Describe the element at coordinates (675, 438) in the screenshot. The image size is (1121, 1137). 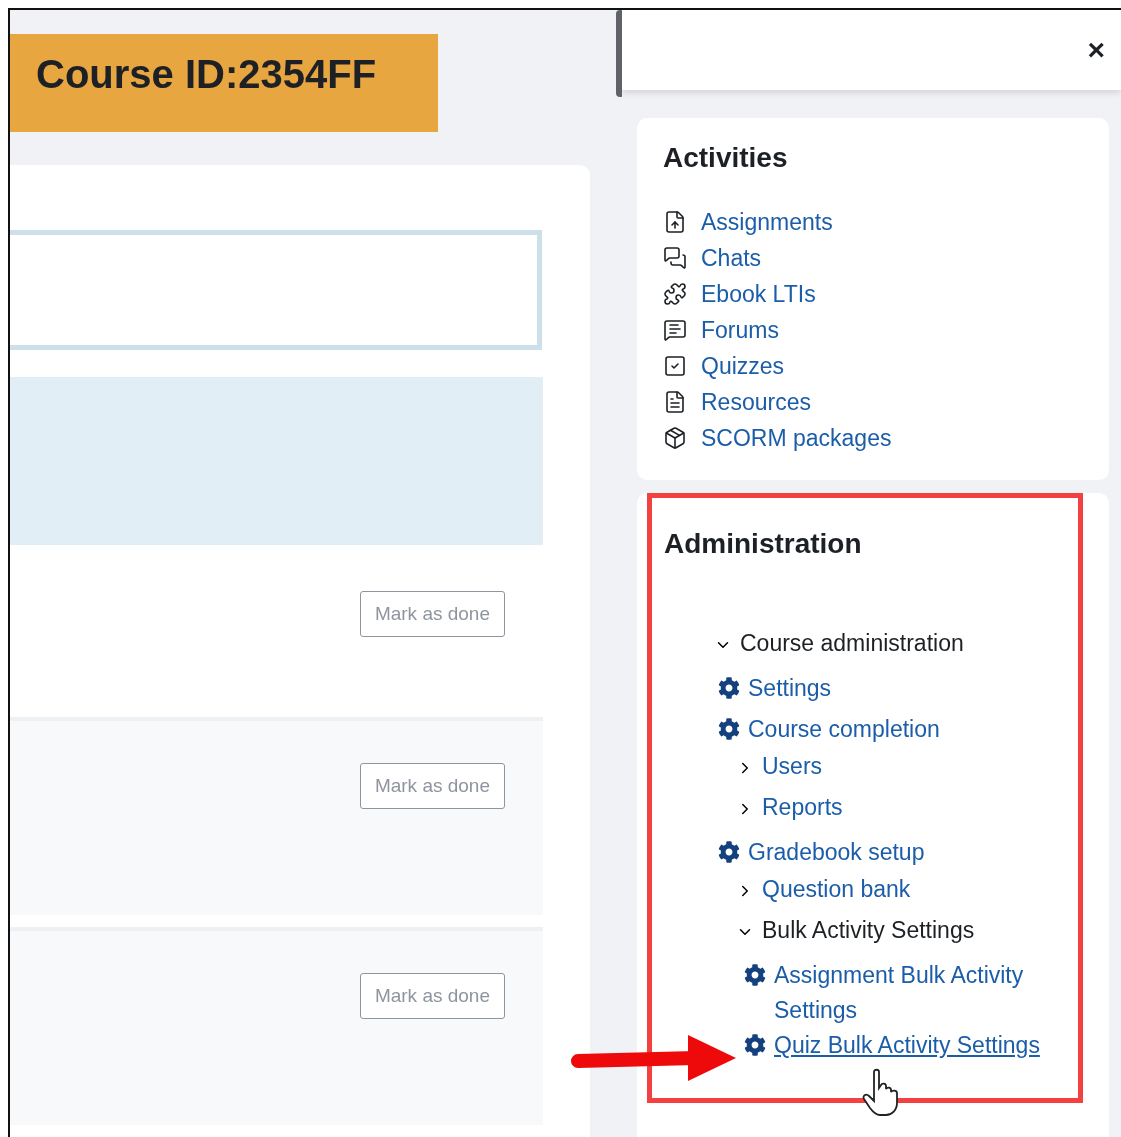
I see `scorm-icon` at that location.